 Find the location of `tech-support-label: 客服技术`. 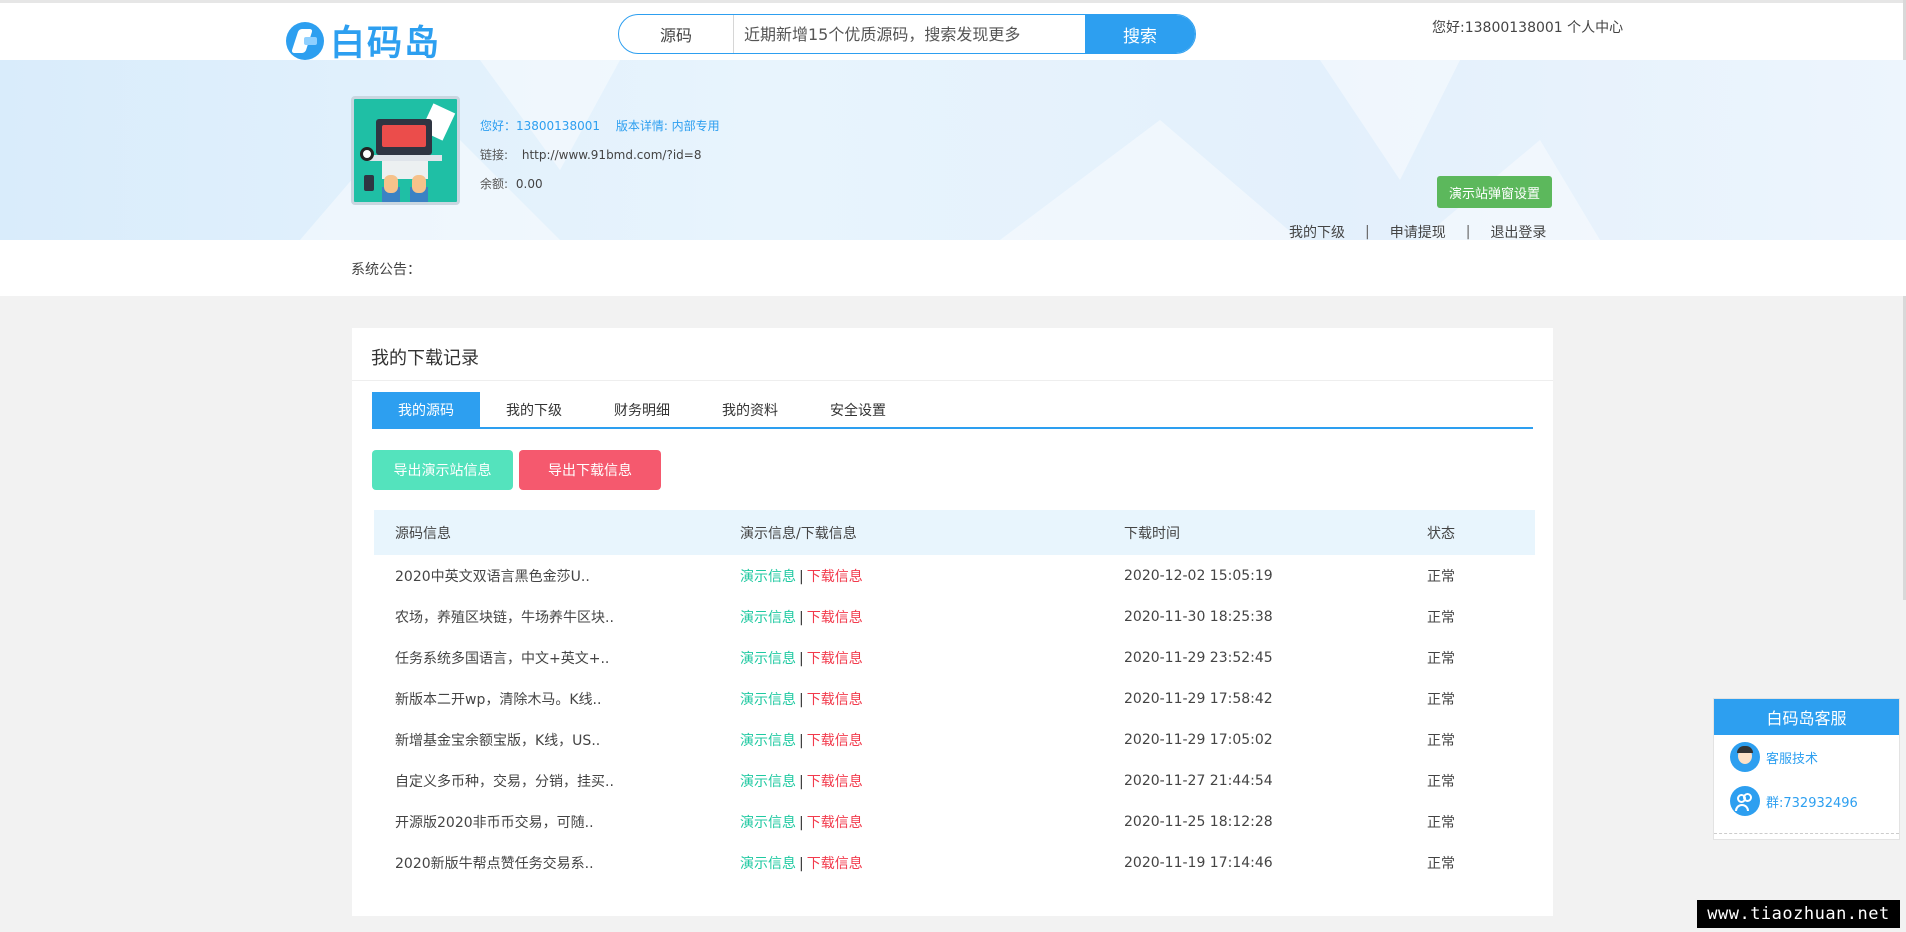

tech-support-label: 客服技术 is located at coordinates (1792, 759).